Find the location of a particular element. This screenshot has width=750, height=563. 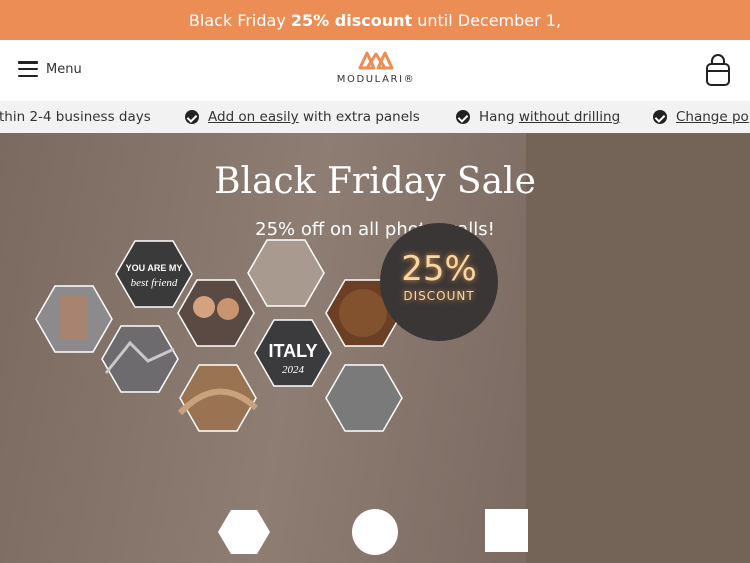

site-header: Menu MODULARI® is located at coordinates (375, 70).